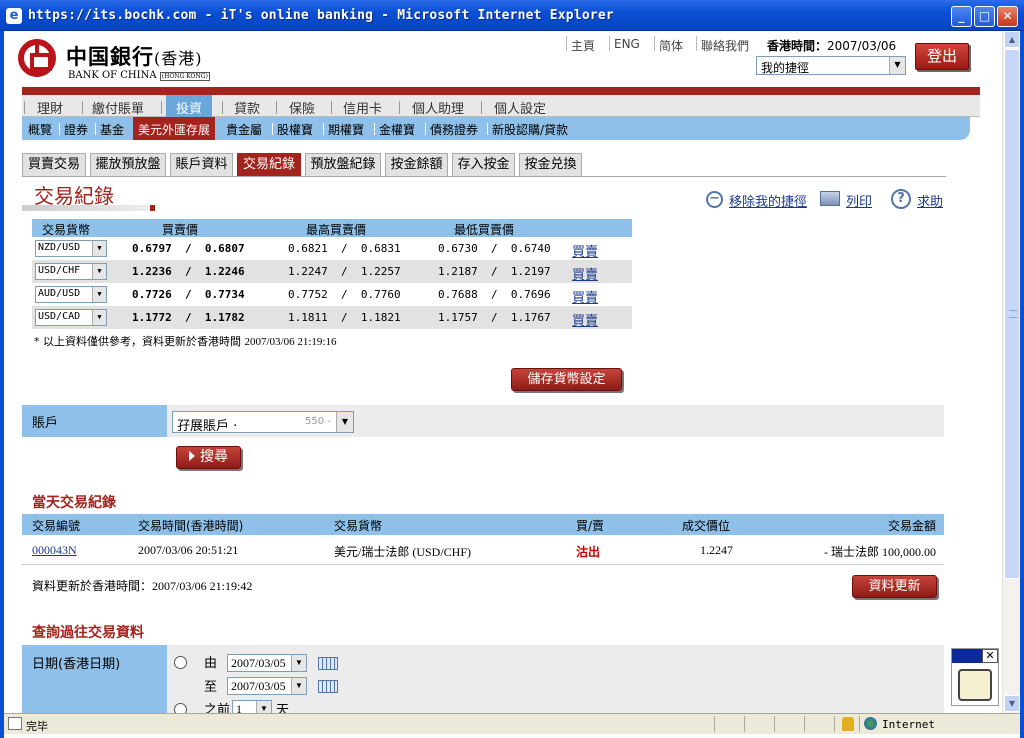 The width and height of the screenshot is (1024, 738). What do you see at coordinates (343, 164) in the screenshot?
I see `tab-order-record: 預放盤紀錄` at bounding box center [343, 164].